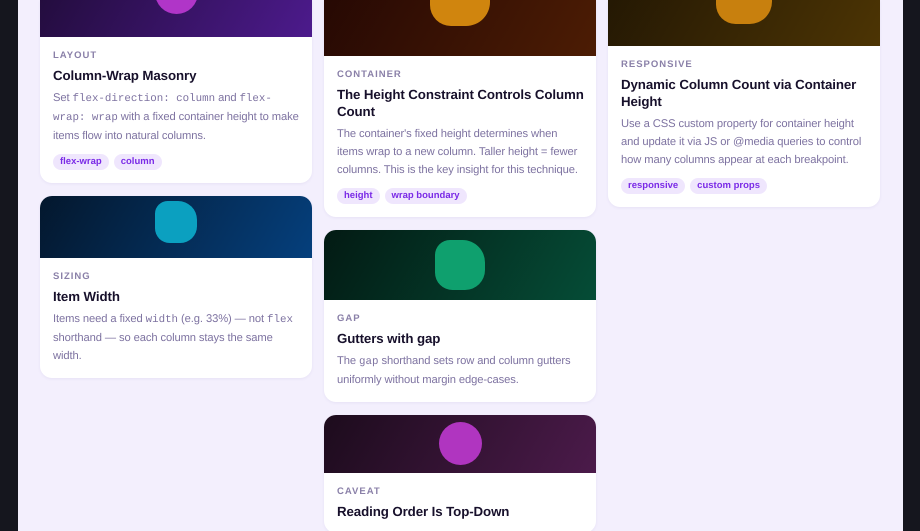 This screenshot has width=920, height=531. I want to click on card-description: The container's fixed height determines when items wrap to a new column. Taller height = fewer columns. This is the key insight for this technique., so click(458, 152).